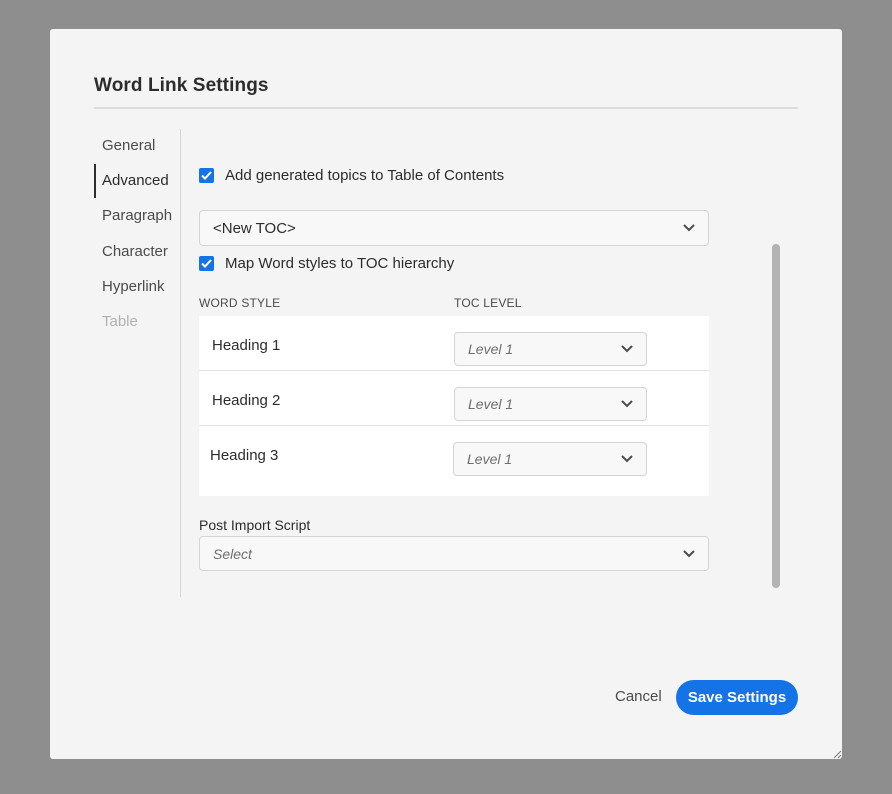 The image size is (892, 794). Describe the element at coordinates (255, 525) in the screenshot. I see `post-import-script-label: Post Import Script` at that location.